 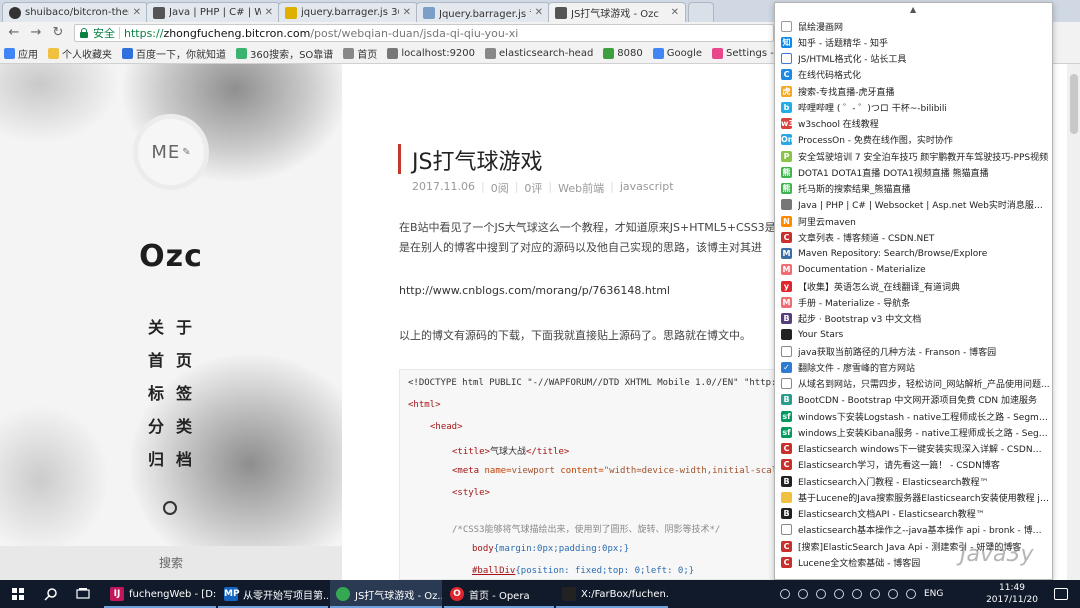 What do you see at coordinates (913, 400) in the screenshot?
I see `bookmark-menu-item: B BootCDN - Bootstrap 中文网开源项目免费 CDN 加速服务` at bounding box center [913, 400].